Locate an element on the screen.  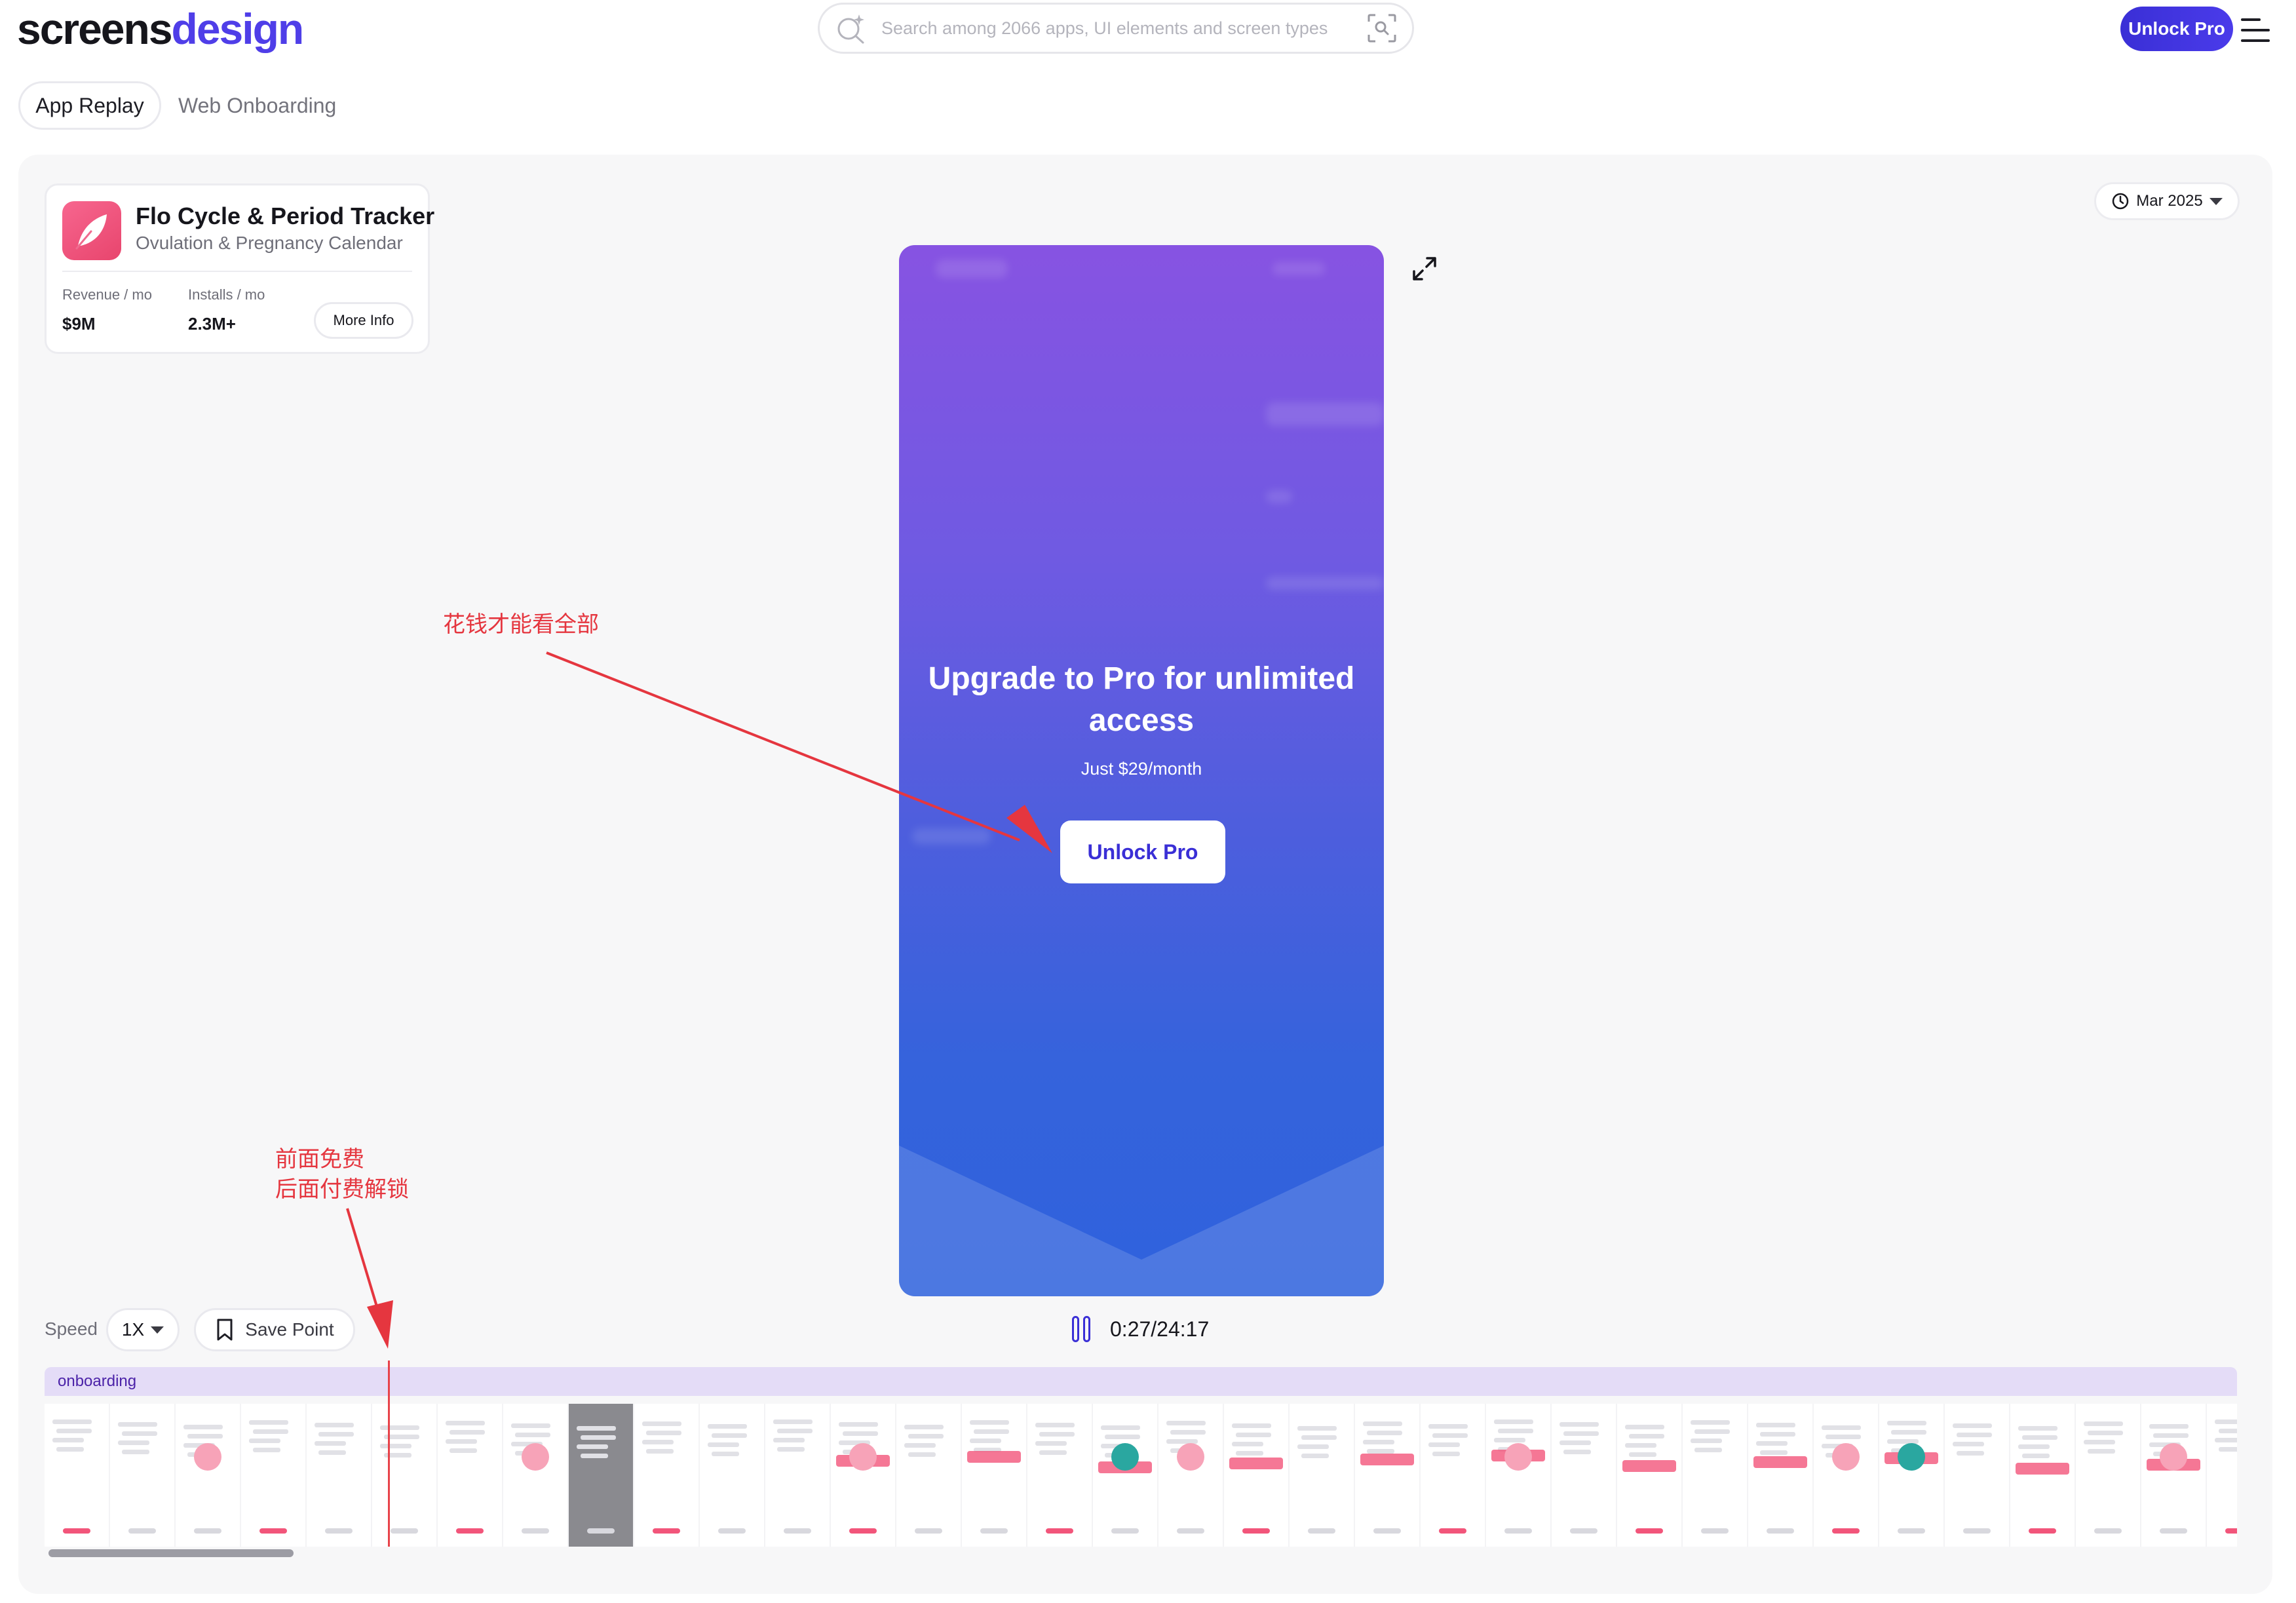
timeline-section-label: onboarding is located at coordinates (1141, 1381).